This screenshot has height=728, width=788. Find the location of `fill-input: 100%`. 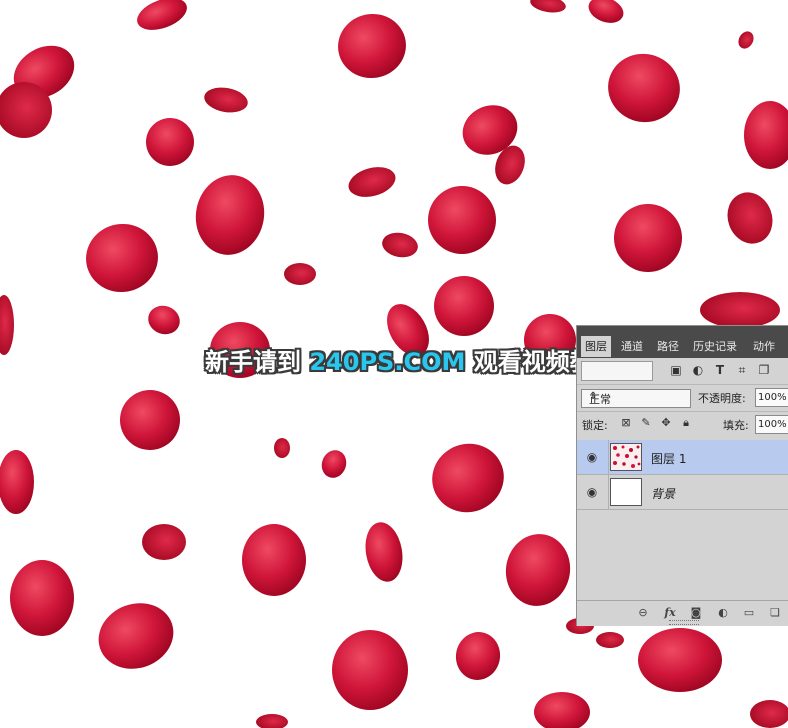

fill-input: 100% is located at coordinates (771, 424).